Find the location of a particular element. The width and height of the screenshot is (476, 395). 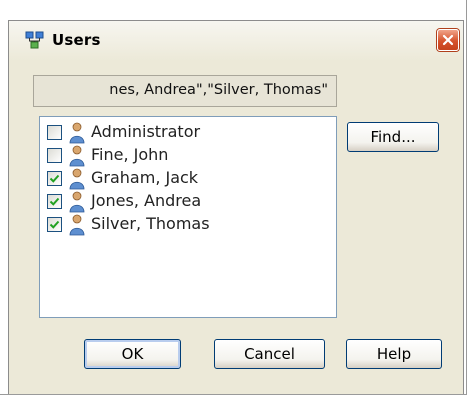

users-dialog-icon is located at coordinates (34, 40).